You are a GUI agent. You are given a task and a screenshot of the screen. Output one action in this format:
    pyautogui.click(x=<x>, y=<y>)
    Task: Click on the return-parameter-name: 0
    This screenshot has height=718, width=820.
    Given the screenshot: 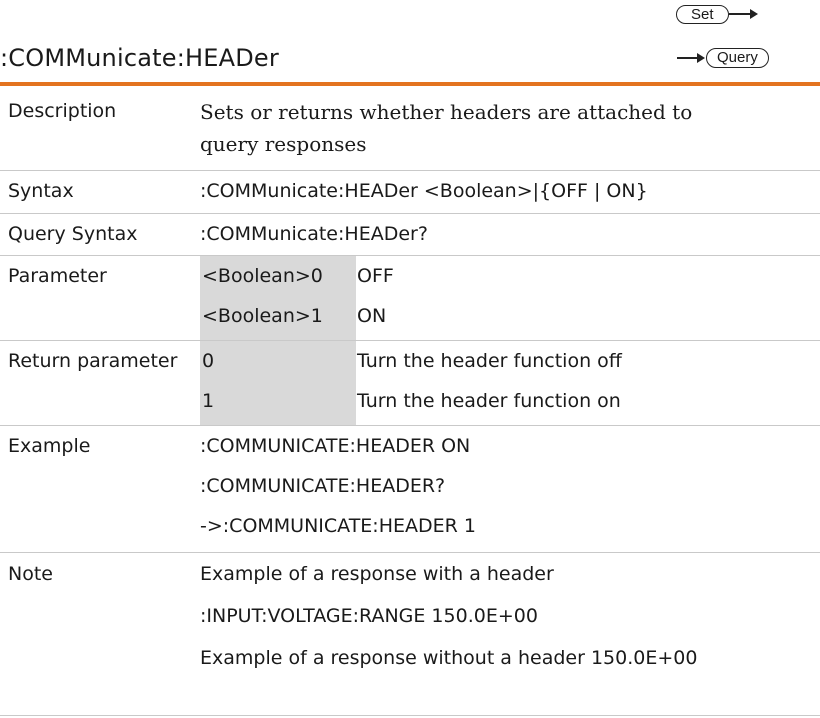 What is the action you would take?
    pyautogui.click(x=208, y=361)
    